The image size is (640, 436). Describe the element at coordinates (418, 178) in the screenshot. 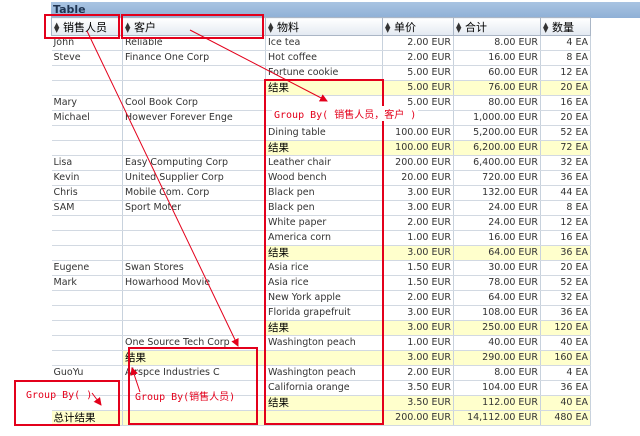

I see `table-cell: 20.00 EUR` at that location.